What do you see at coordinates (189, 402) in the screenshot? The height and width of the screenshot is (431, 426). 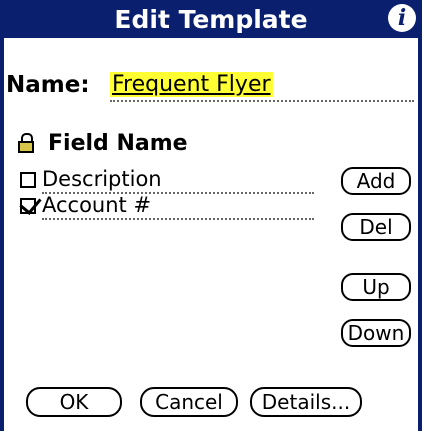 I see `cancel-button: Cancel` at bounding box center [189, 402].